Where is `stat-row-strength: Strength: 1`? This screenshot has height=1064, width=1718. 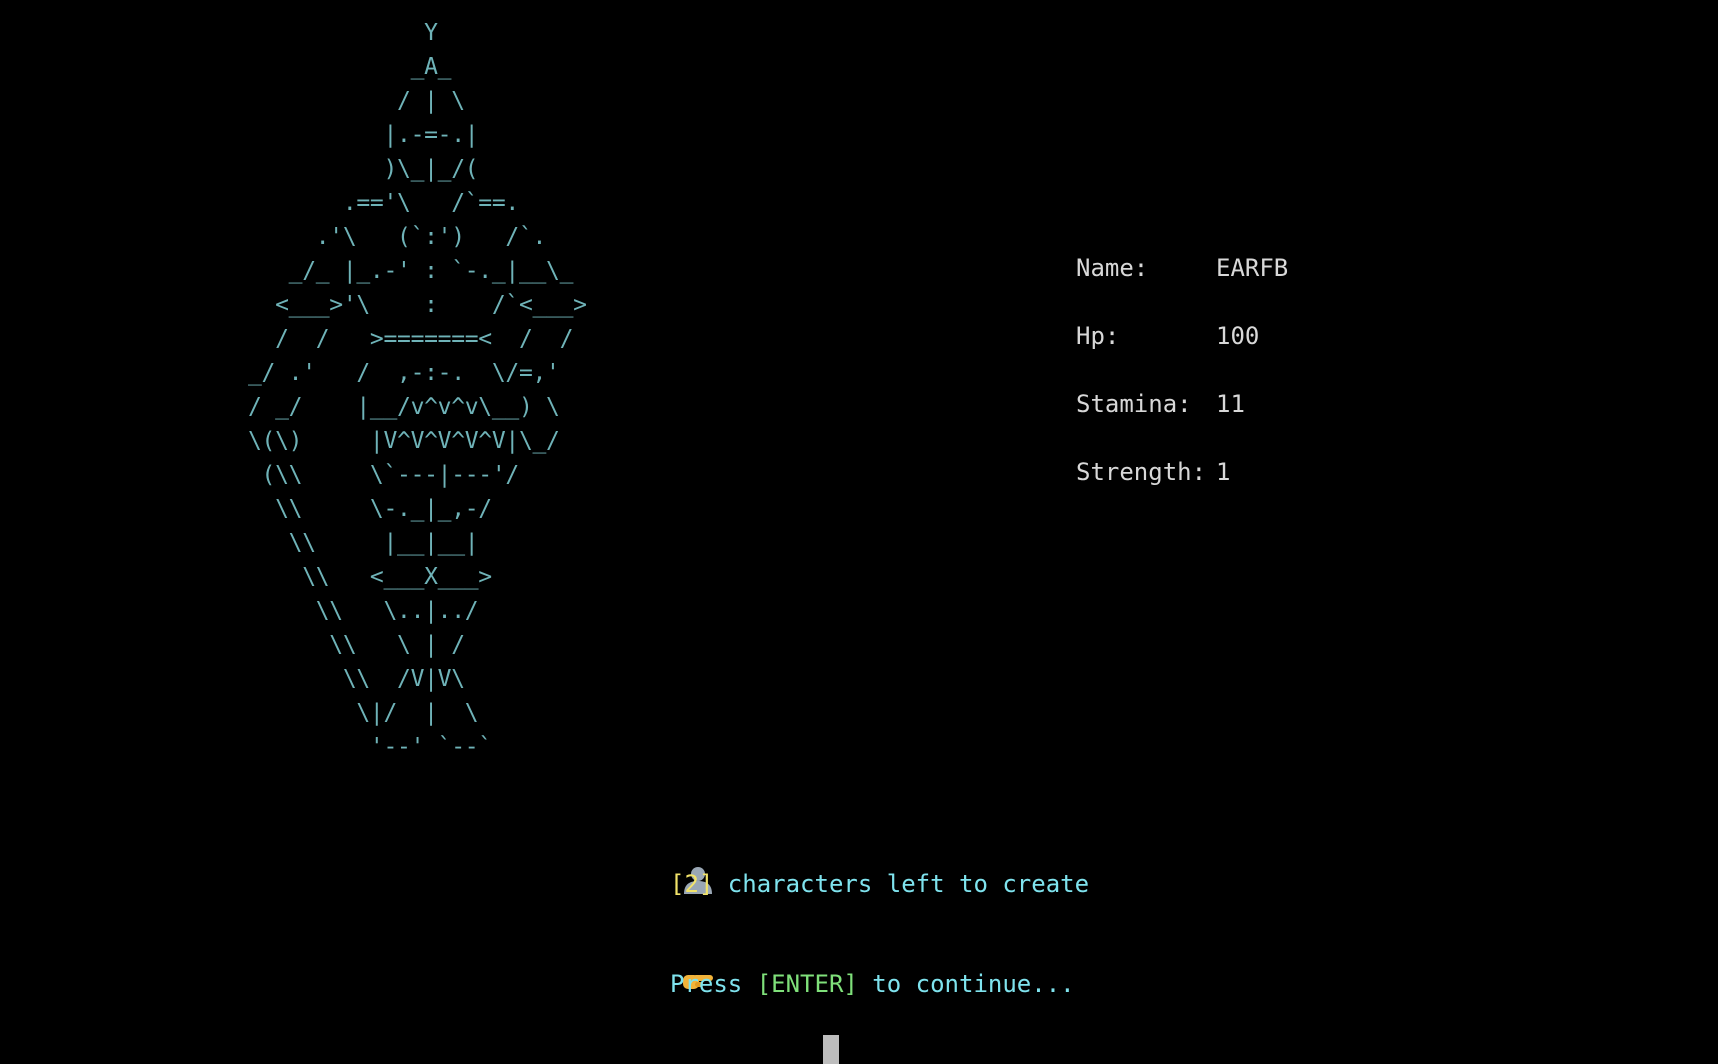 stat-row-strength: Strength: 1 is located at coordinates (1182, 492).